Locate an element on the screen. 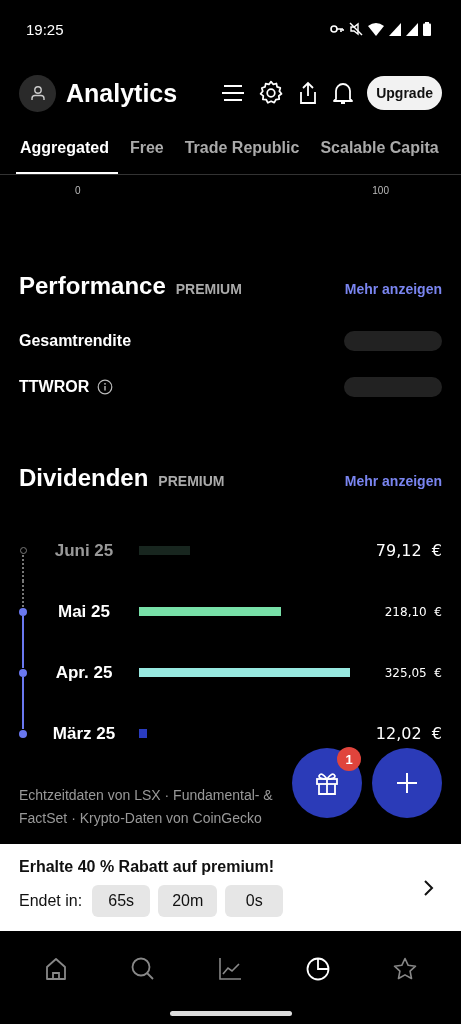  data-source-text: Echtzeitdaten von LSX · Fundamental- & is located at coordinates (146, 795).